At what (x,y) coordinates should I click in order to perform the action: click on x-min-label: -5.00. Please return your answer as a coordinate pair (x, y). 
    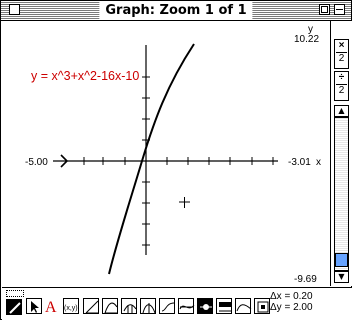
    Looking at the image, I should click on (36, 162).